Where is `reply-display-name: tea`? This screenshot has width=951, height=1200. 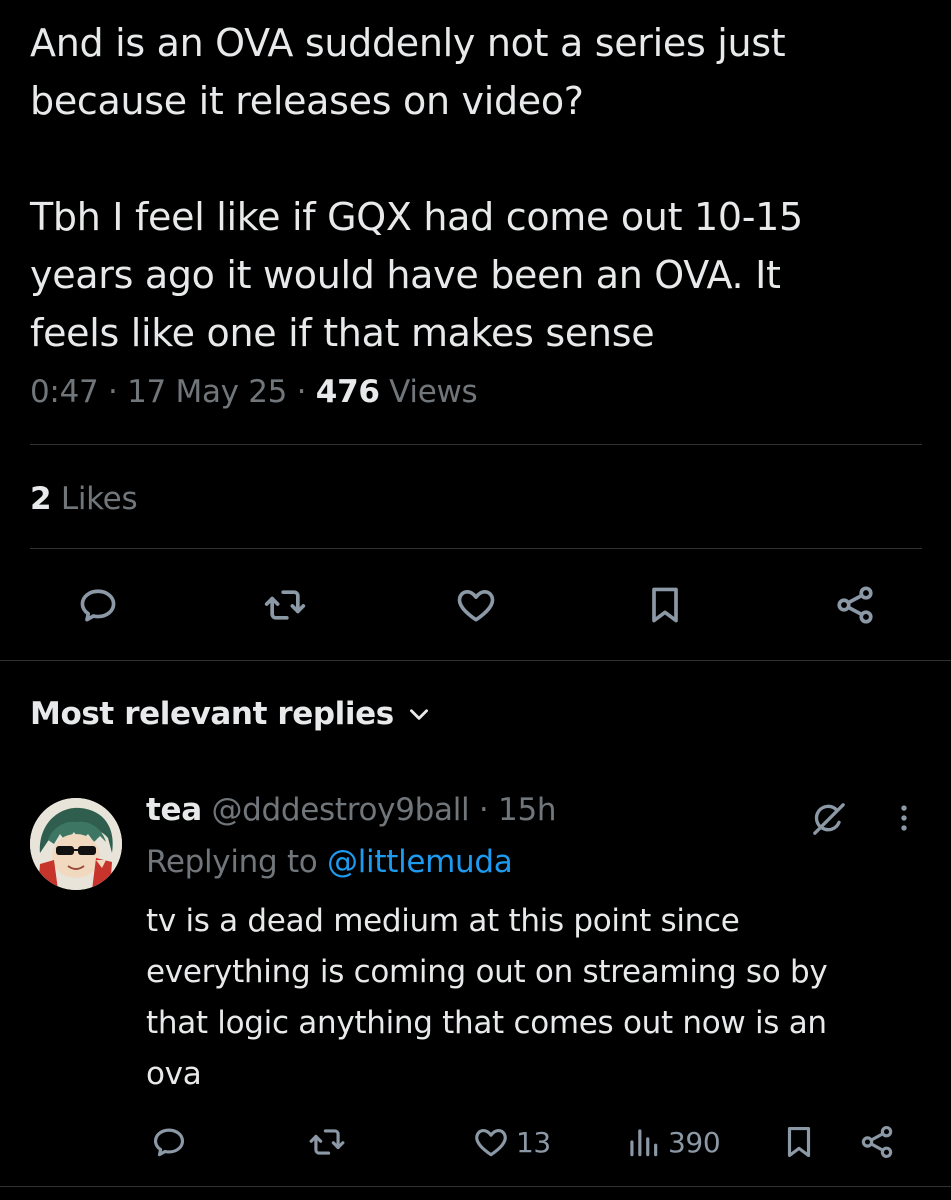 reply-display-name: tea is located at coordinates (174, 810).